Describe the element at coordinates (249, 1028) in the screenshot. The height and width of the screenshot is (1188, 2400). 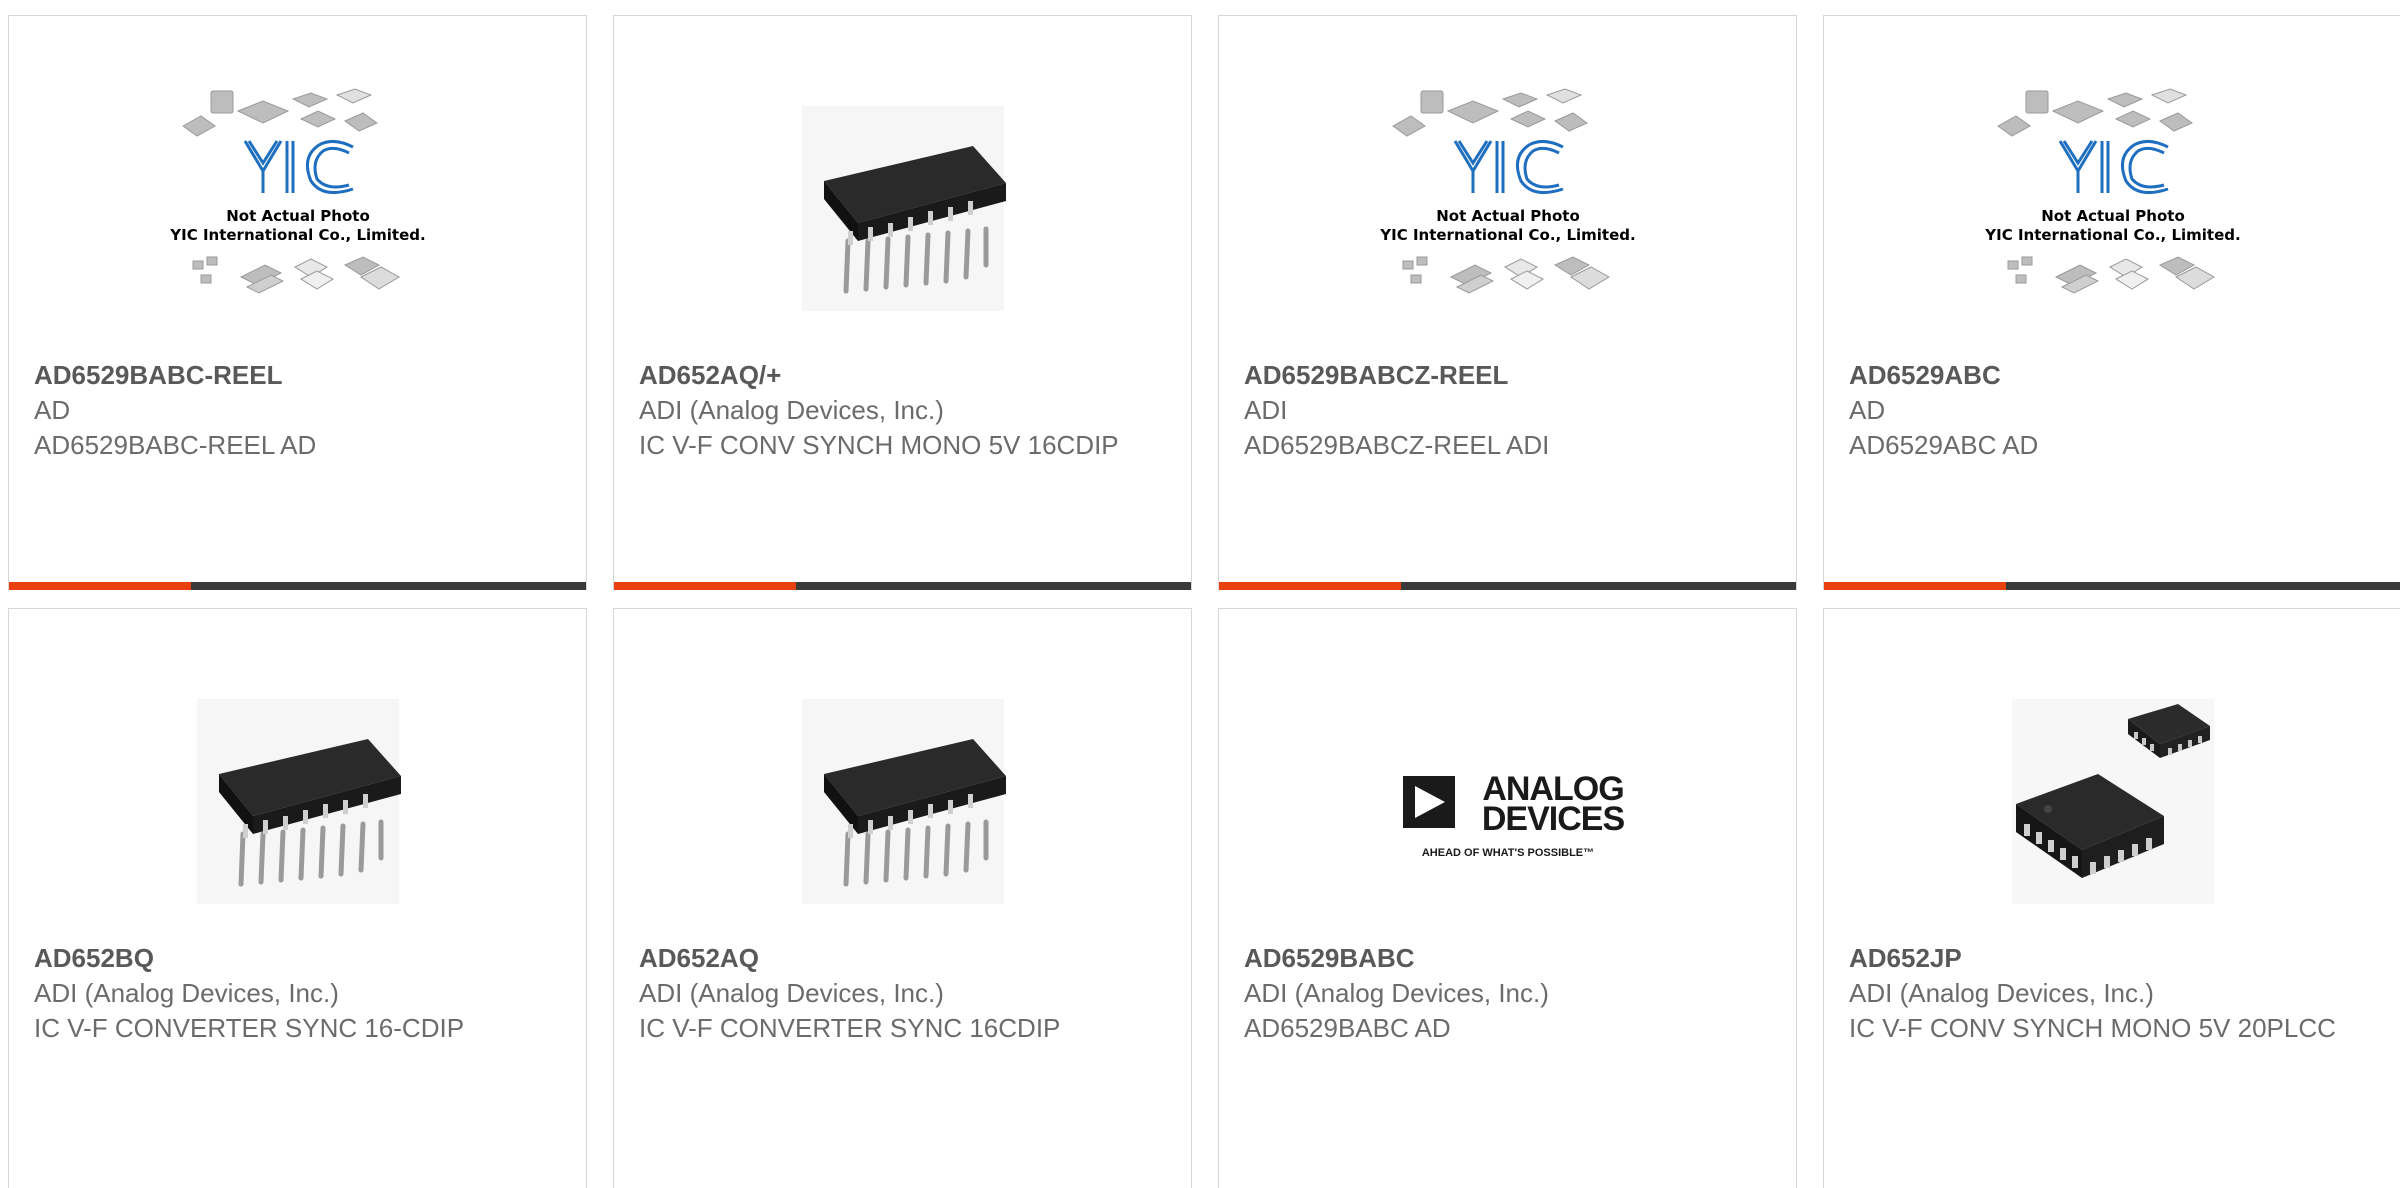
I see `description: IC V-F CONVERTER SYNC 16-CDIP` at that location.